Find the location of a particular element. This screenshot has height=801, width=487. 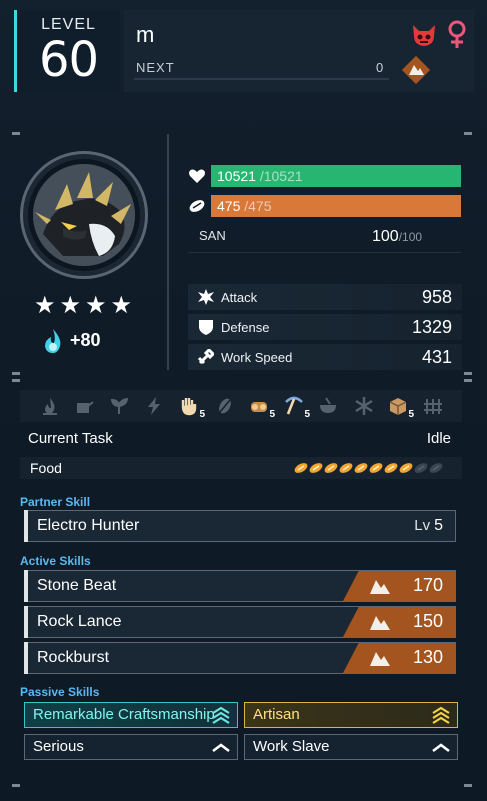

planting-icon is located at coordinates (119, 405).